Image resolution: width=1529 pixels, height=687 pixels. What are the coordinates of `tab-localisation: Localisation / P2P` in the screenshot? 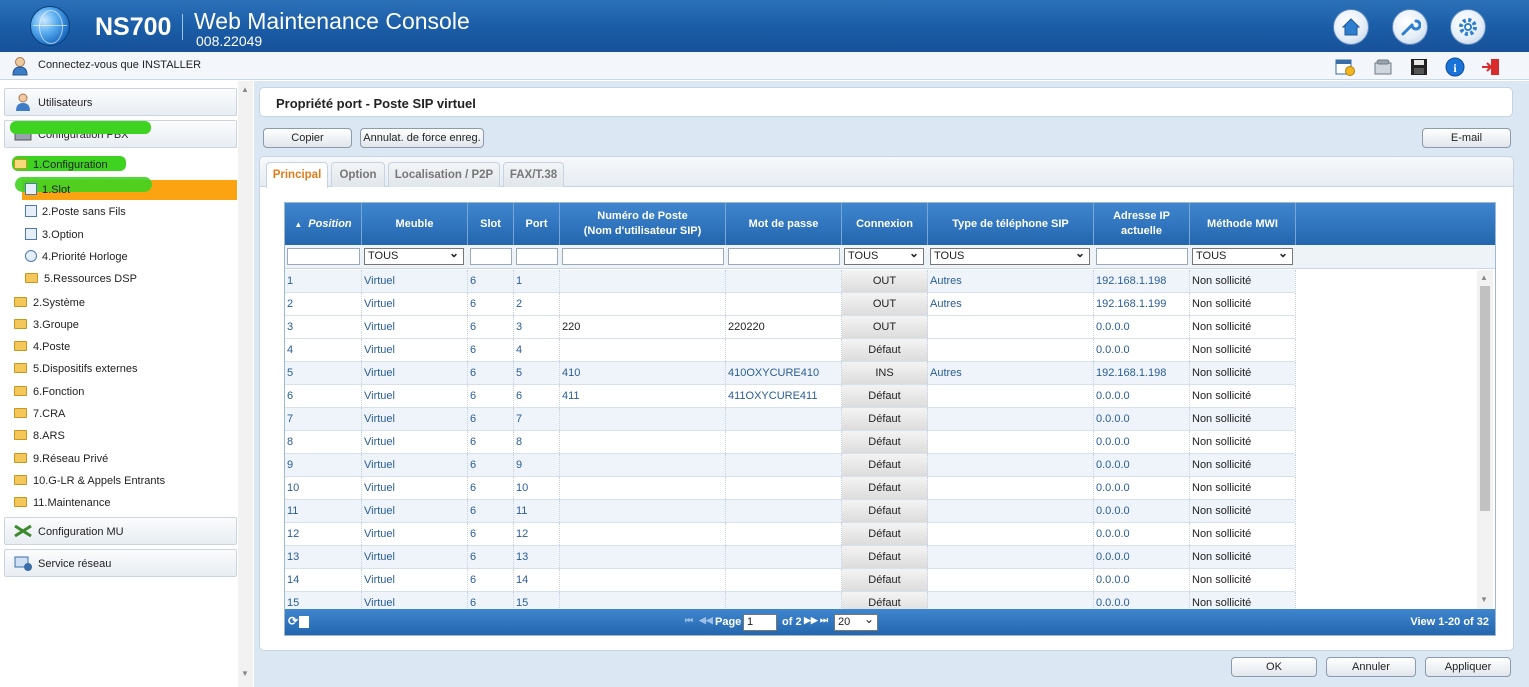 It's located at (444, 174).